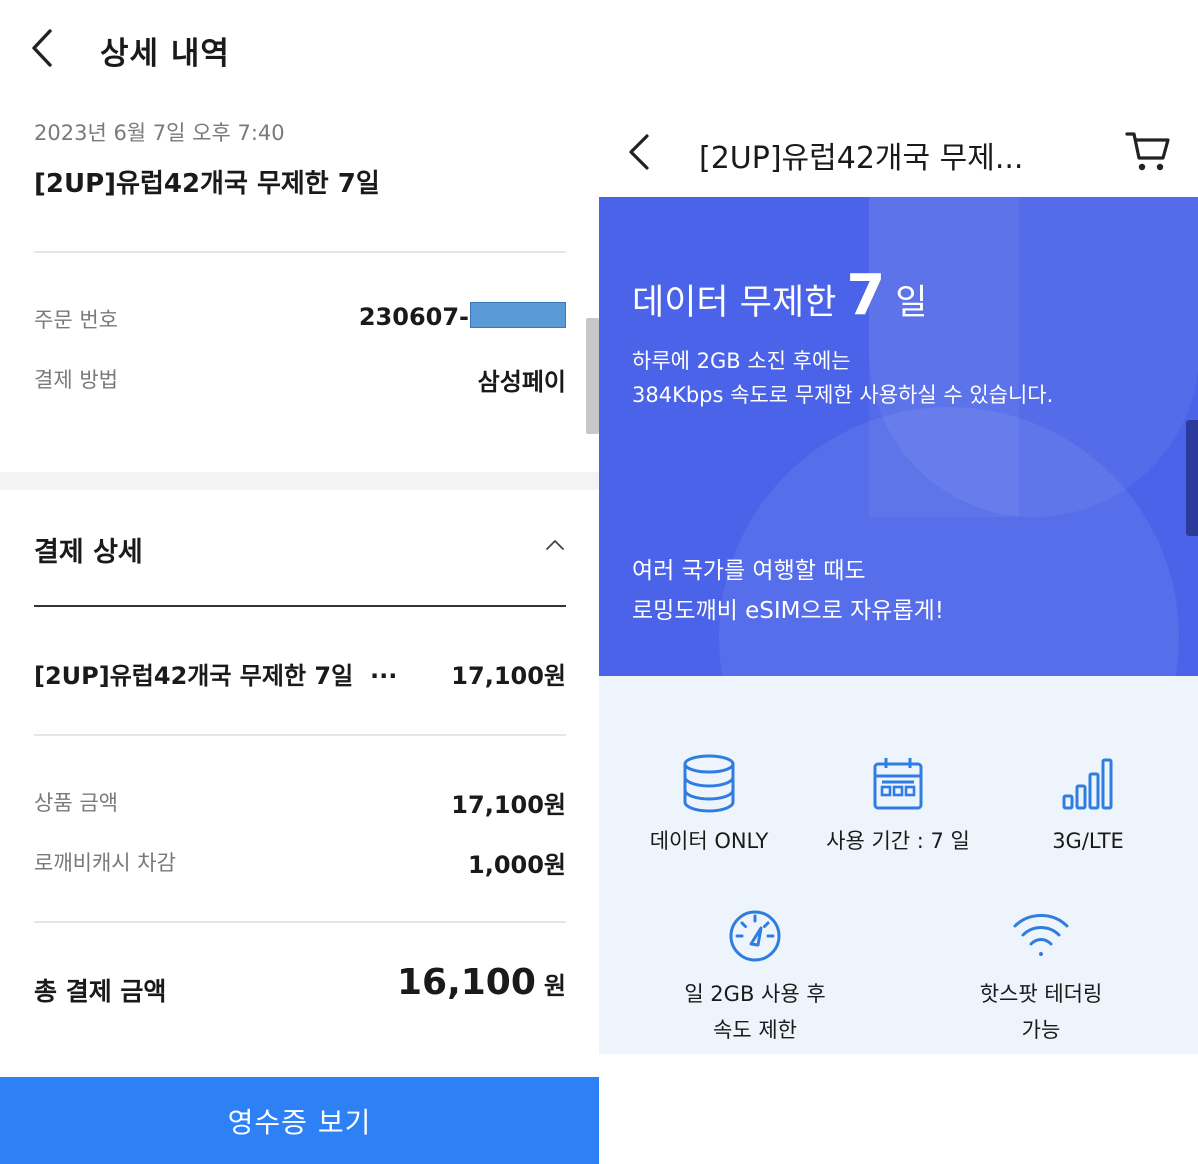  What do you see at coordinates (749, 571) in the screenshot?
I see `banner-line: 여러 국가를 여행할 때도` at bounding box center [749, 571].